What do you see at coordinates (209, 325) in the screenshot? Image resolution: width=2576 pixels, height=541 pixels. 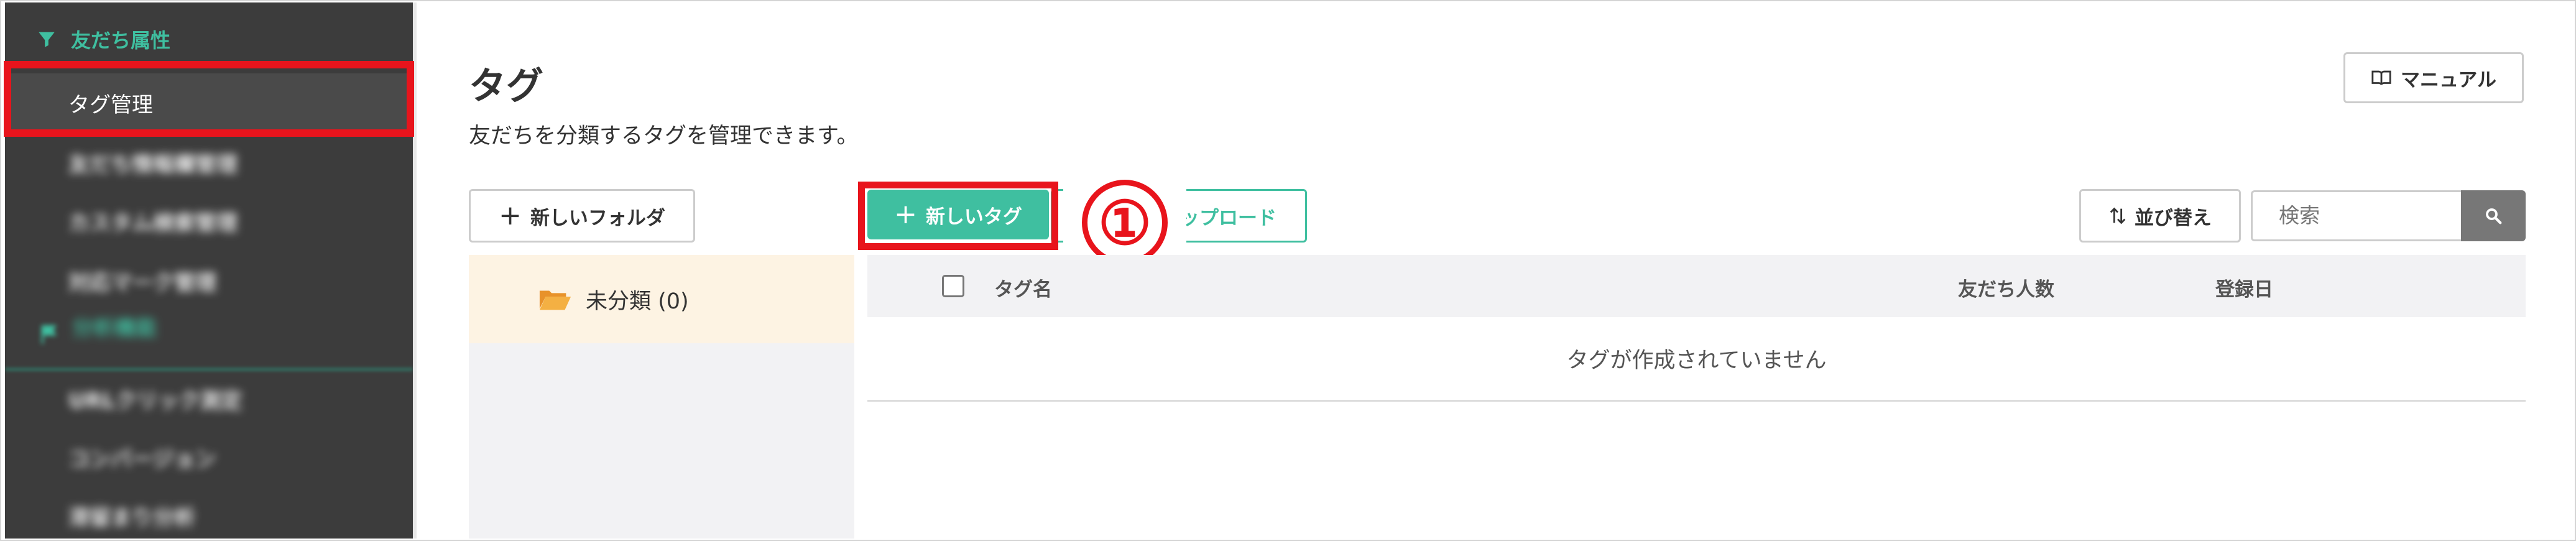 I see `sidebar-section-analytics: 分析機能` at bounding box center [209, 325].